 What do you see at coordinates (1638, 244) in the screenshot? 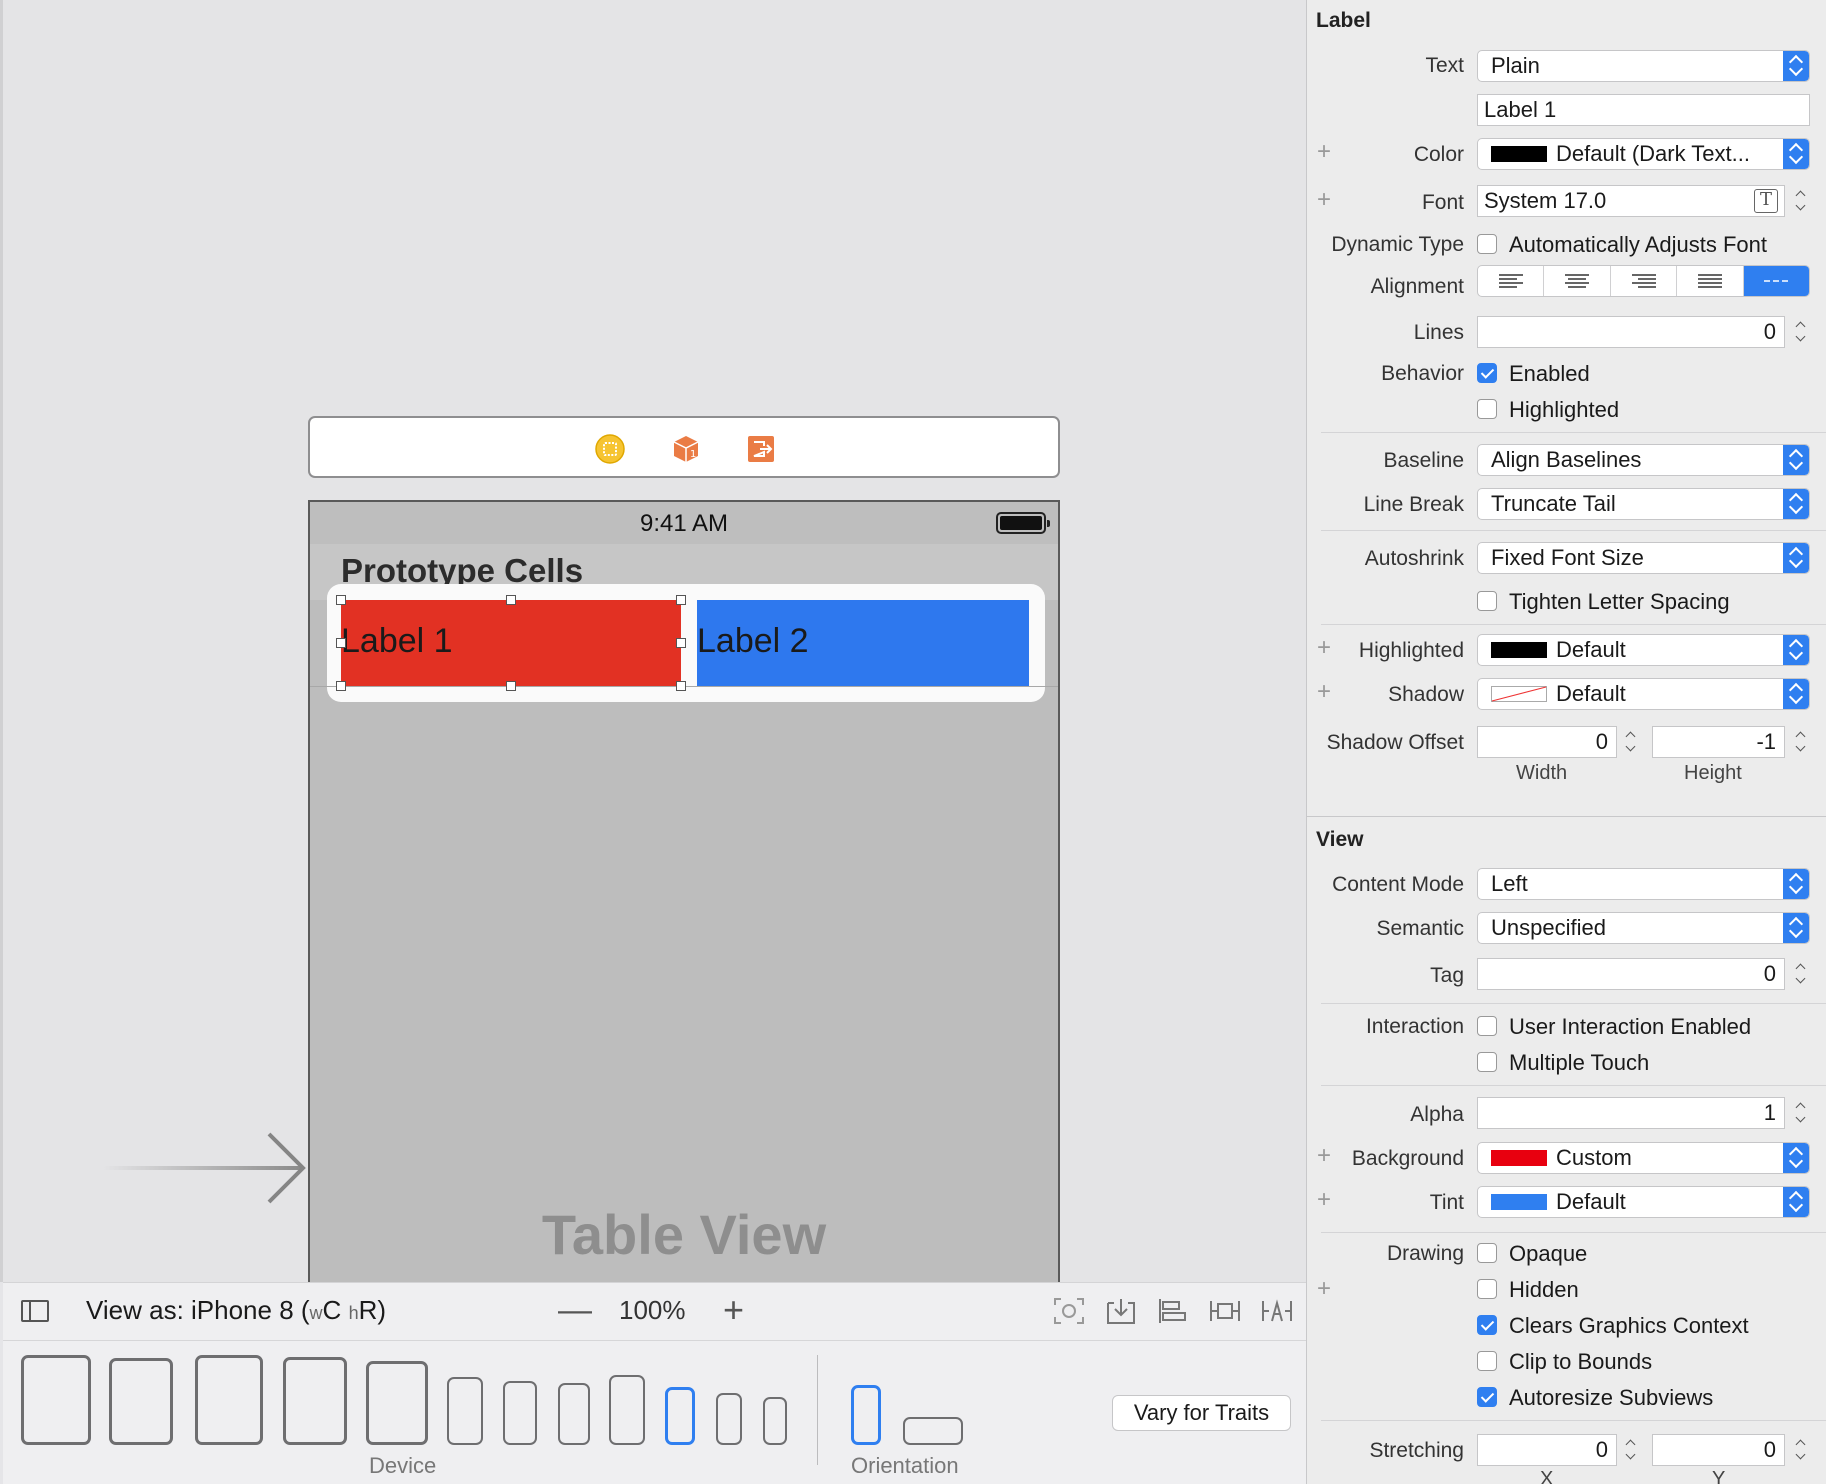
I see `auto-adjusts-font-text: Automatically Adjusts Font` at bounding box center [1638, 244].